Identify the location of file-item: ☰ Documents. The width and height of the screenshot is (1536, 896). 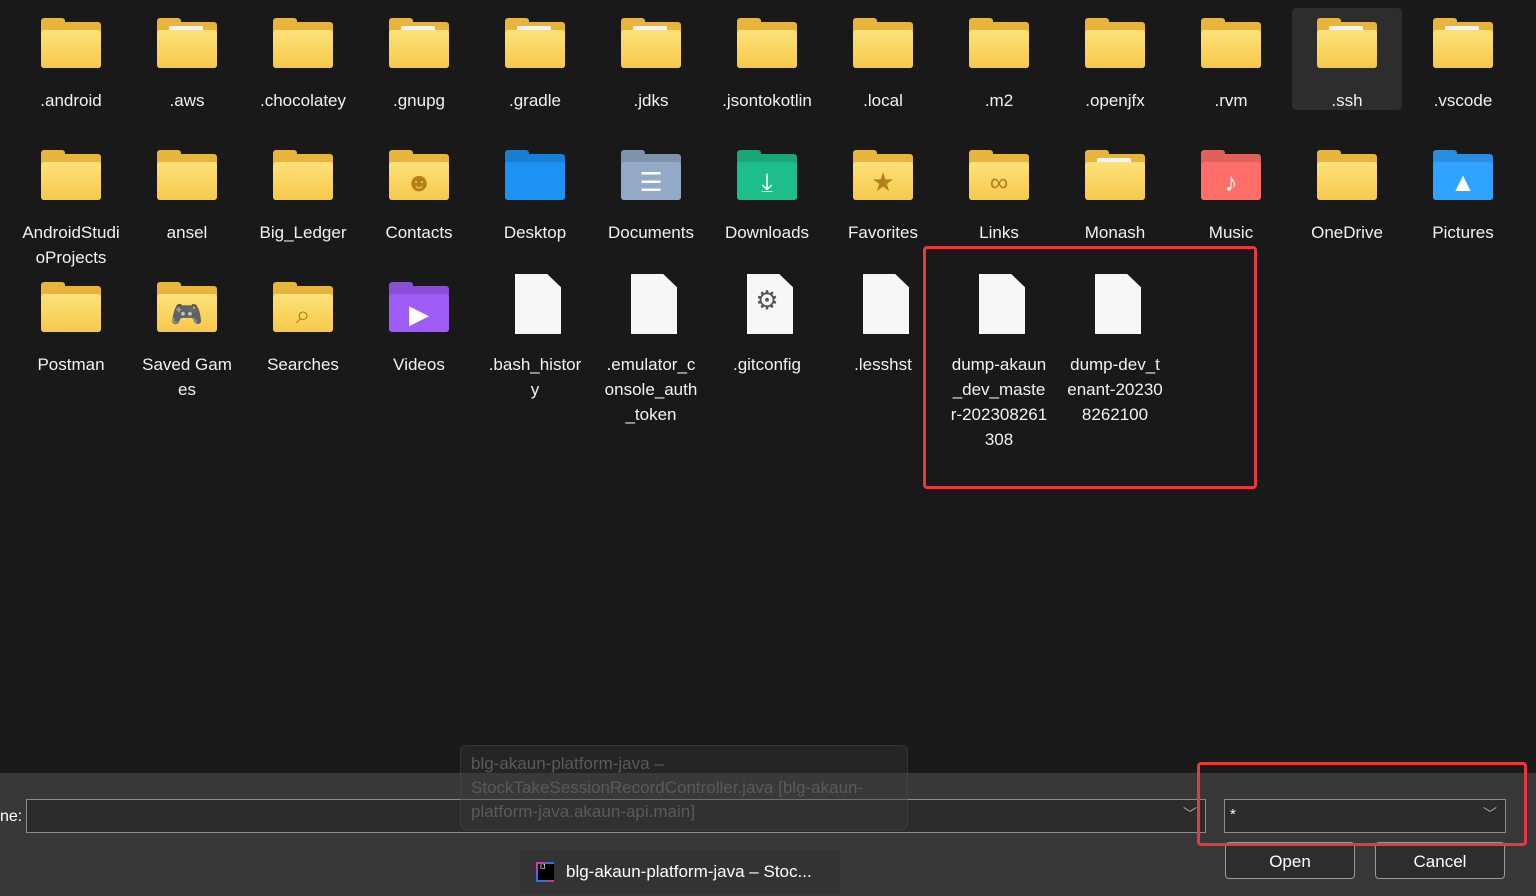
(651, 192).